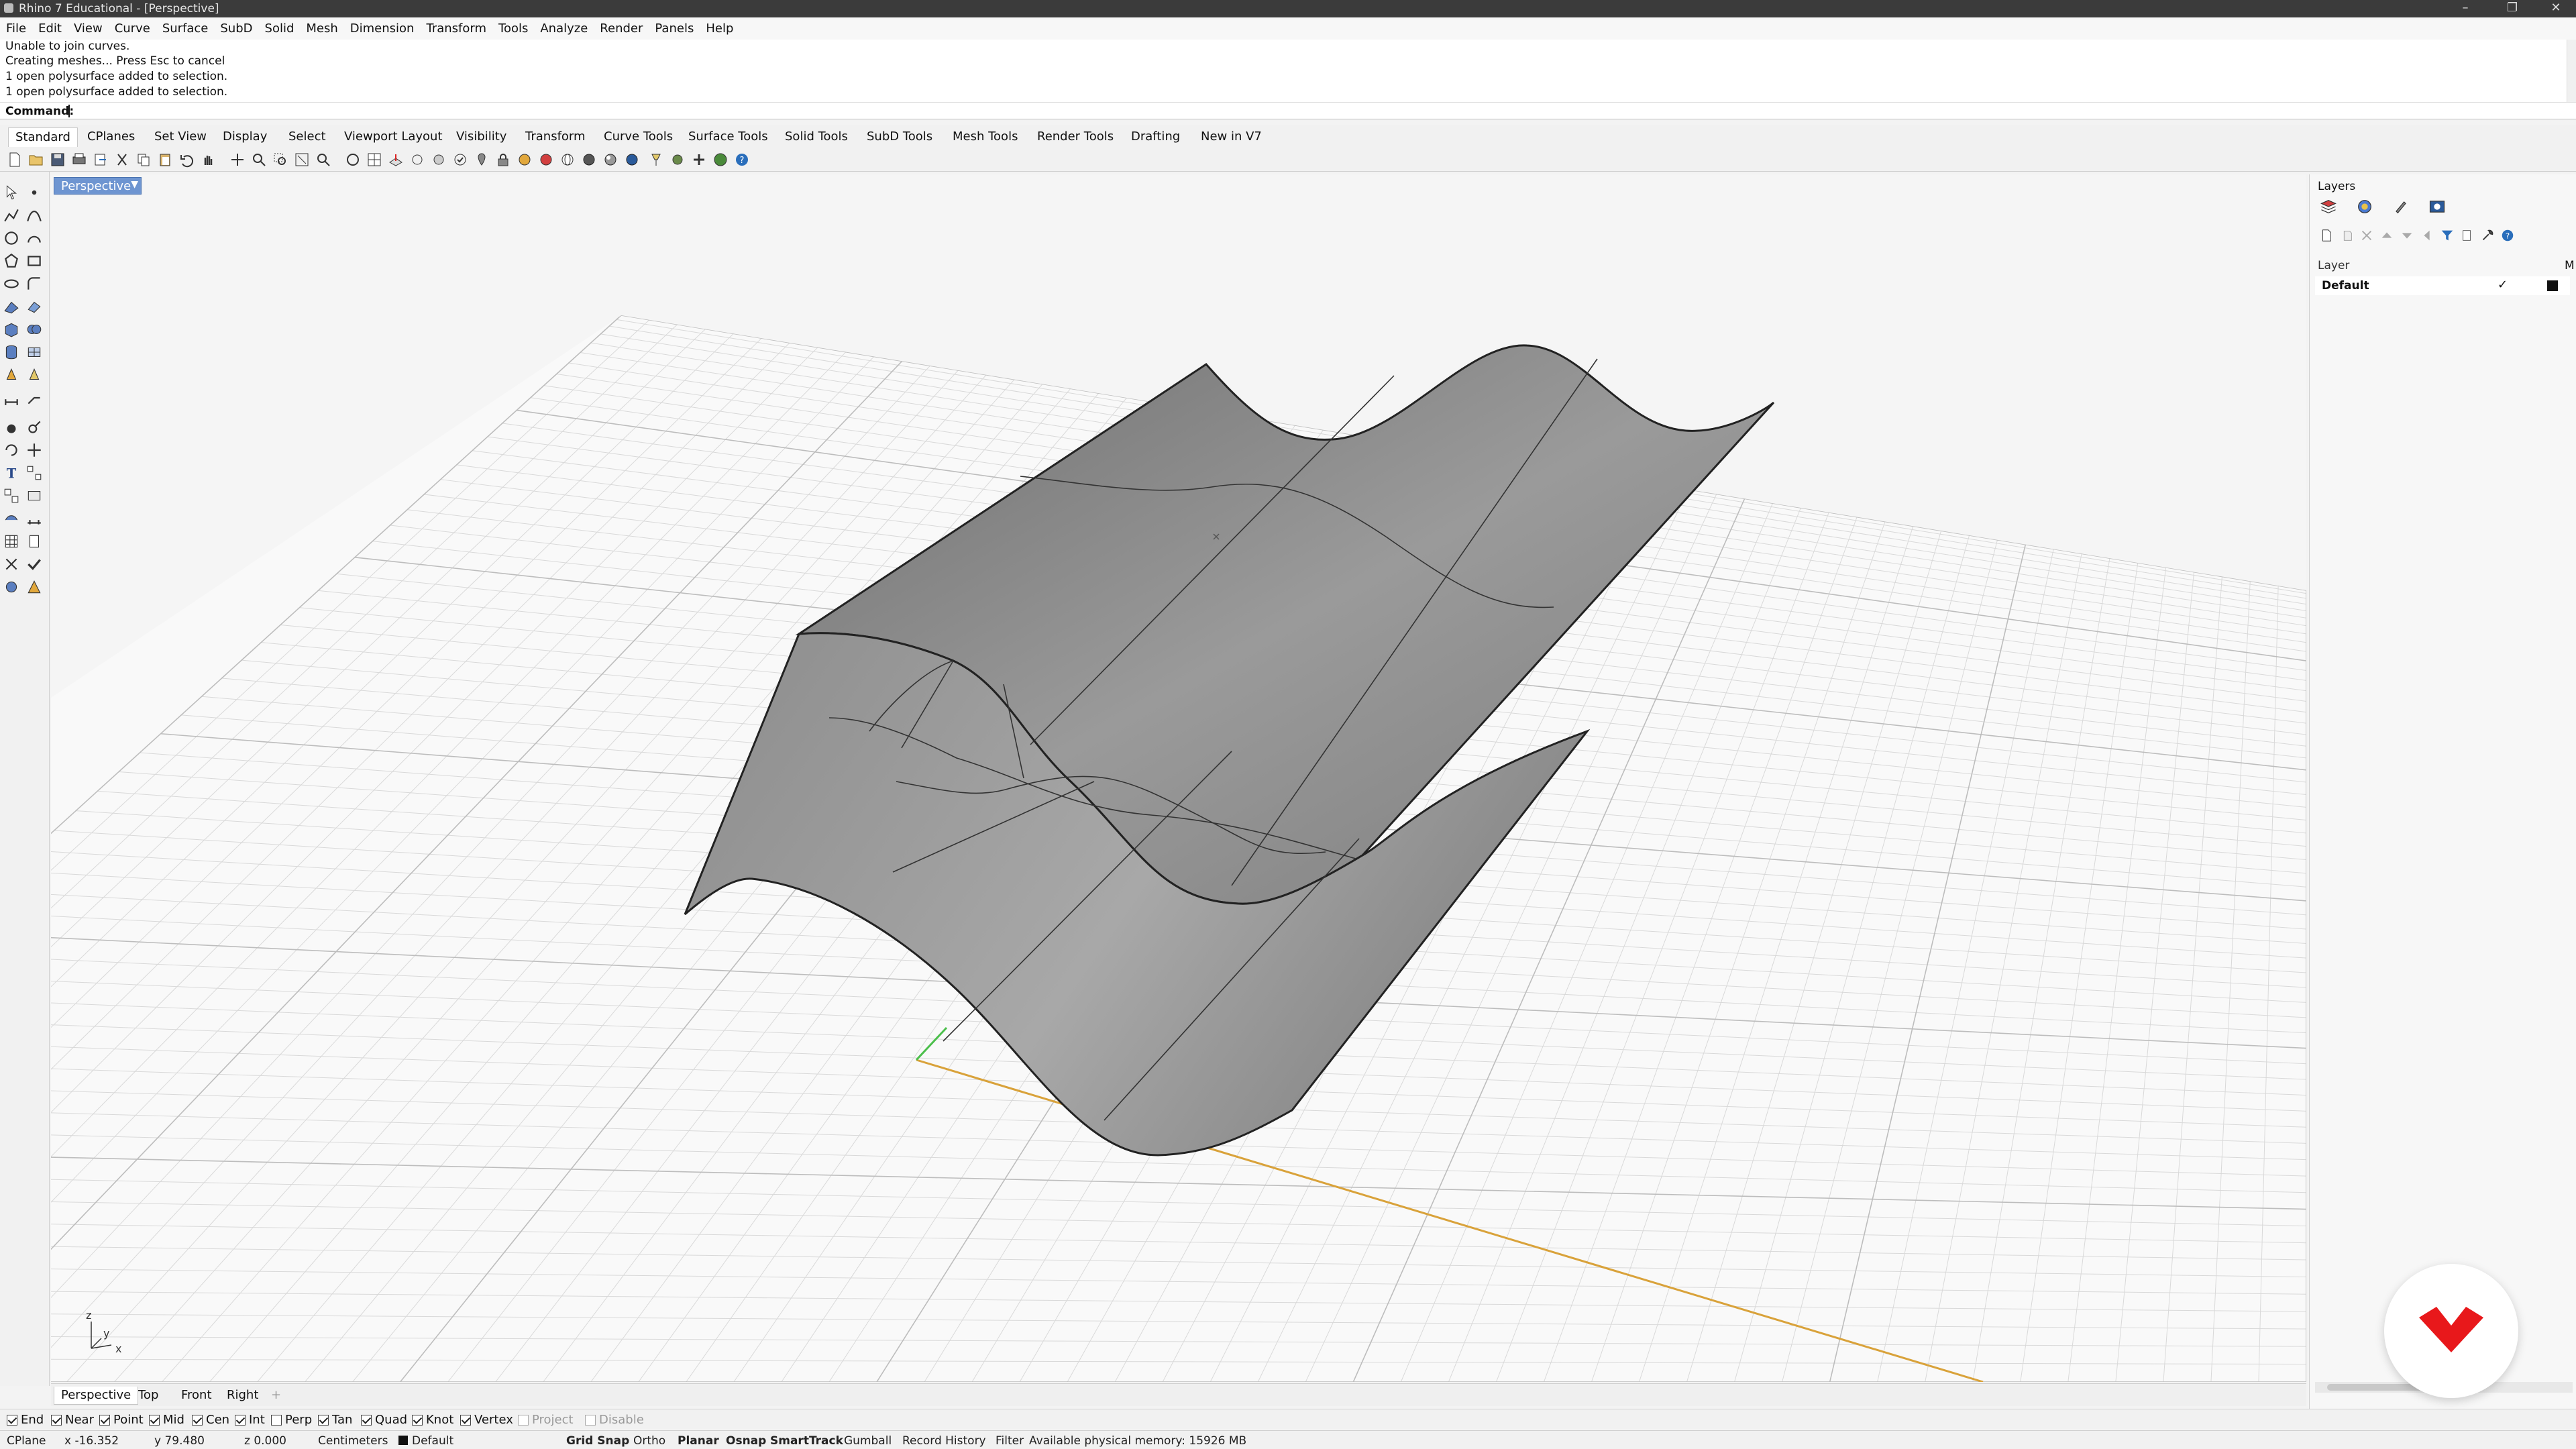 This screenshot has height=1449, width=2576. Describe the element at coordinates (432, 1420) in the screenshot. I see `osnap-knot: Knot` at that location.